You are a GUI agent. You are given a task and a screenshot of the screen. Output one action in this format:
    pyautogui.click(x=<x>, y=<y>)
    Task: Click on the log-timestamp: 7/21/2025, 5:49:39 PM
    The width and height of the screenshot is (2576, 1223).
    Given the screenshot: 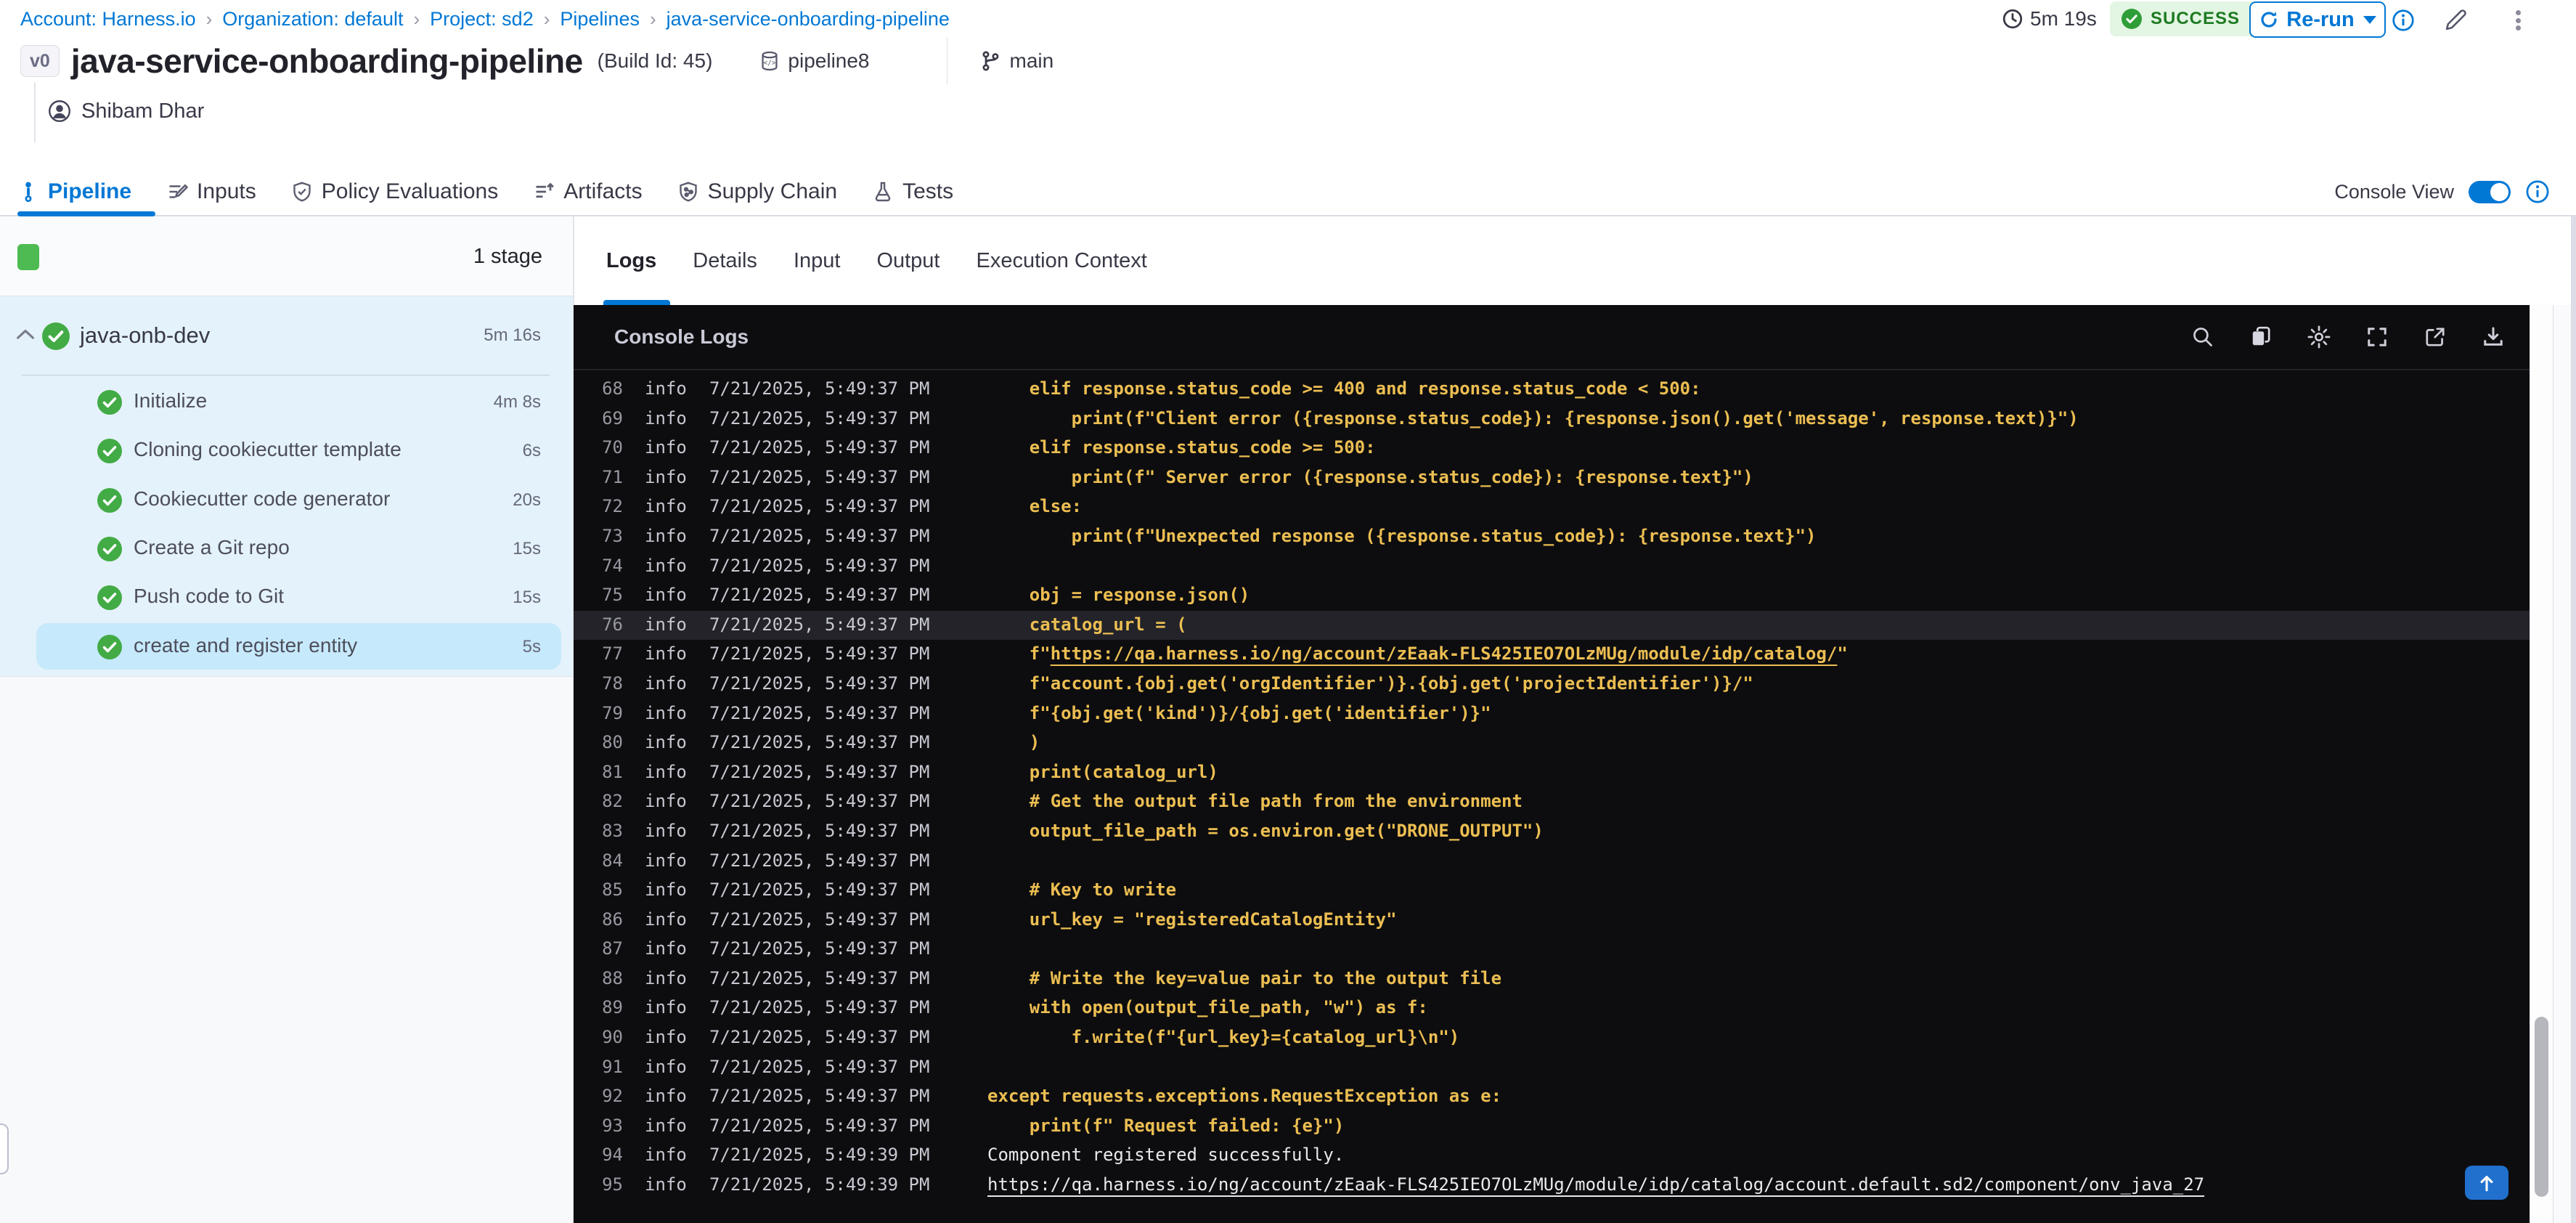 What is the action you would take?
    pyautogui.click(x=819, y=1155)
    